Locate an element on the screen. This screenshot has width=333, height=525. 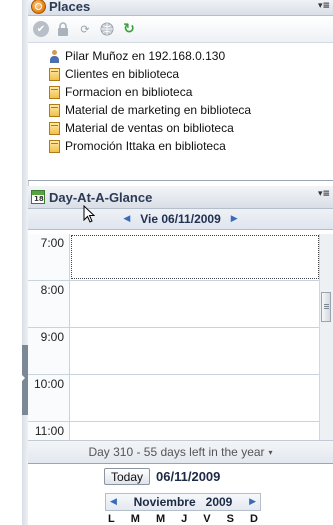
next-month-arrow-icon: ▶ is located at coordinates (252, 502).